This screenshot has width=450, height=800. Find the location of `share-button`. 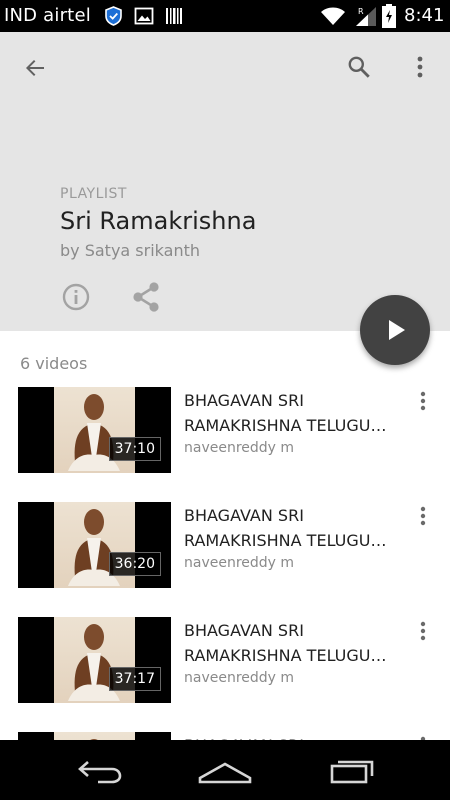

share-button is located at coordinates (146, 297).